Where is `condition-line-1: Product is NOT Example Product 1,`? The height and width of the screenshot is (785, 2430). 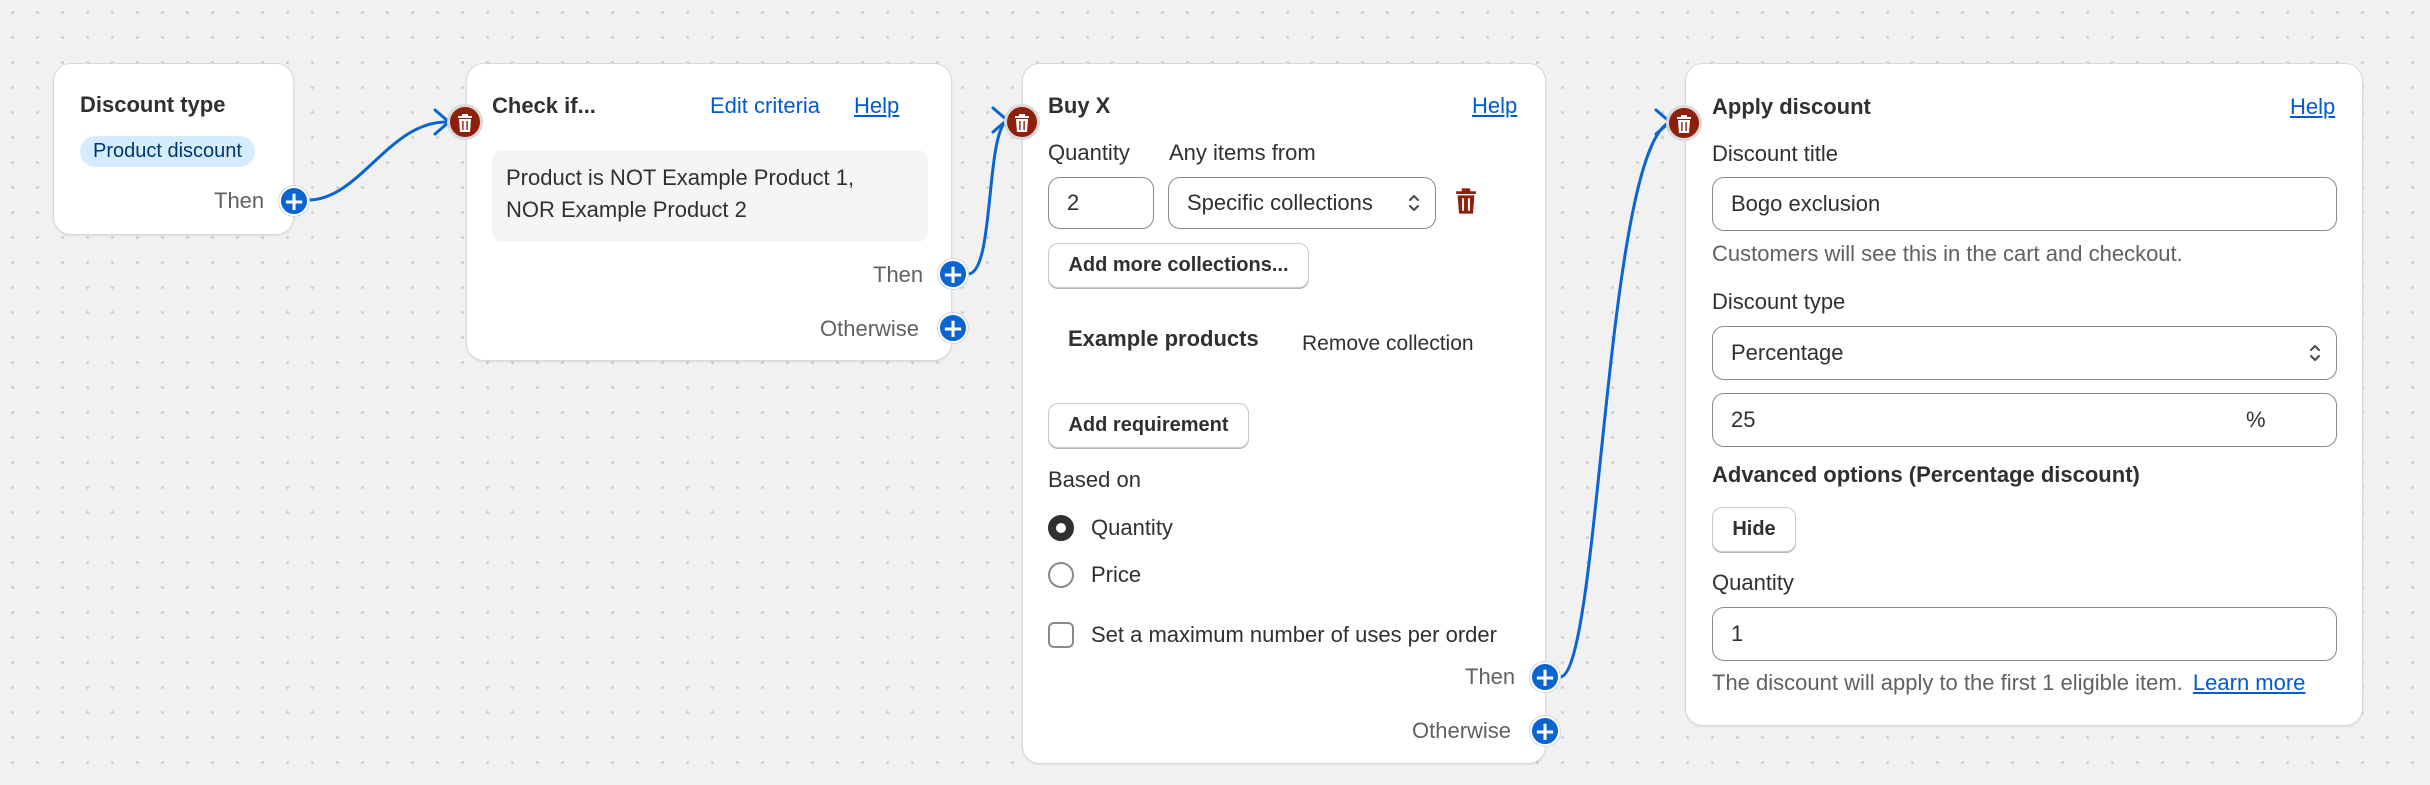
condition-line-1: Product is NOT Example Product 1, is located at coordinates (680, 177).